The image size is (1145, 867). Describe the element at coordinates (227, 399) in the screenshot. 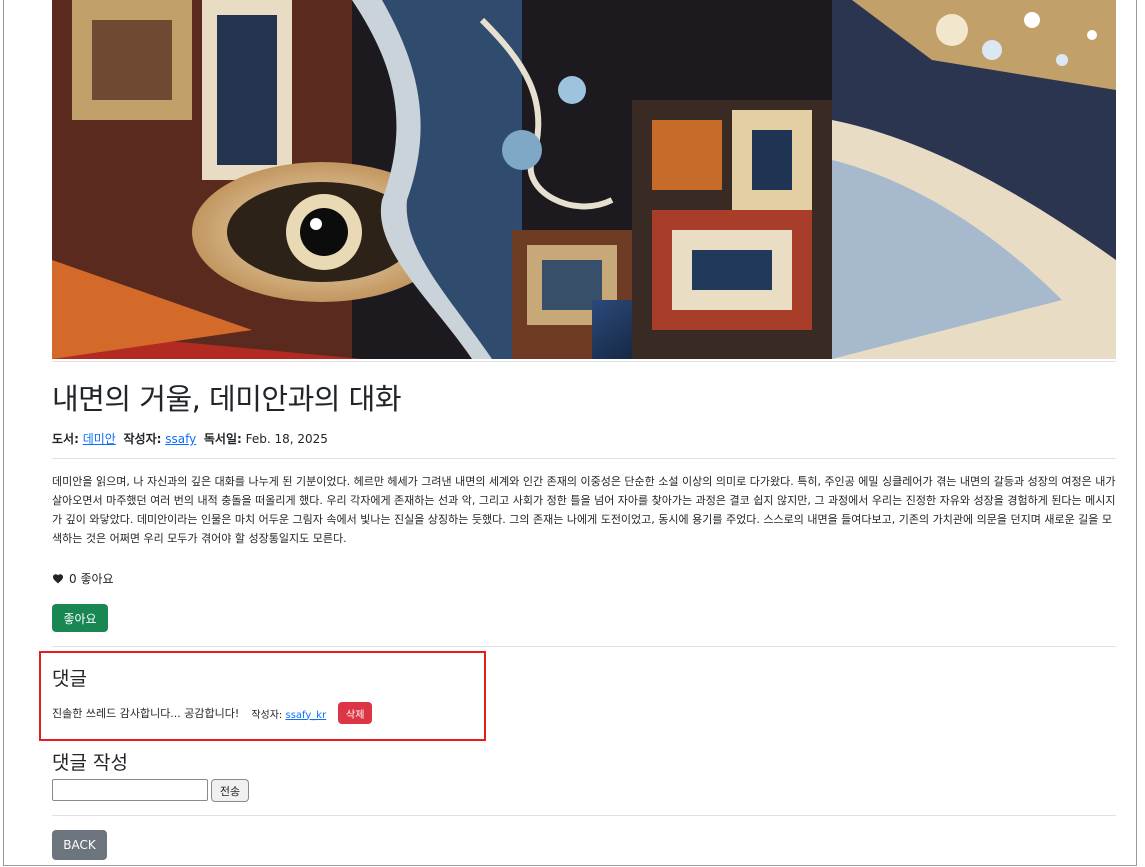

I see `page-title: 내면의 거울, 데미안과의 대화` at that location.